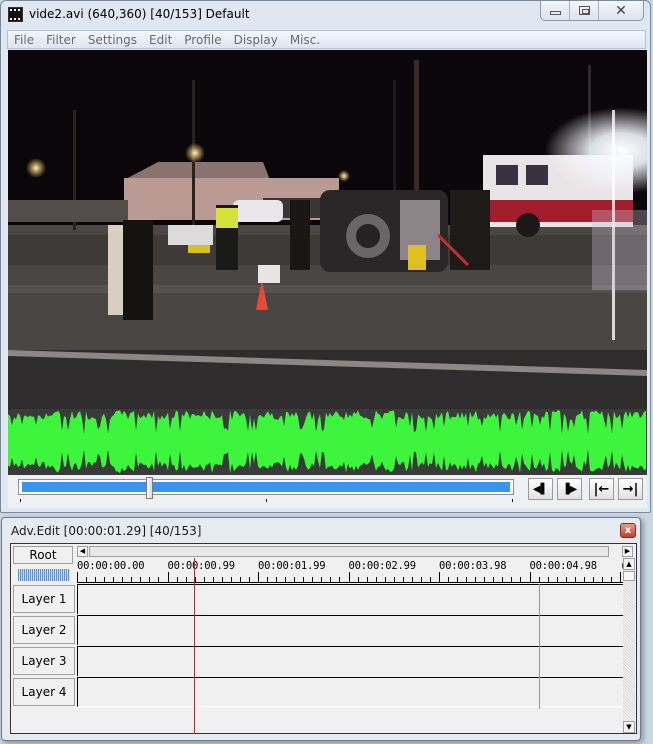 The height and width of the screenshot is (744, 653). I want to click on ruler-time-label: 00:00:04.98, so click(563, 566).